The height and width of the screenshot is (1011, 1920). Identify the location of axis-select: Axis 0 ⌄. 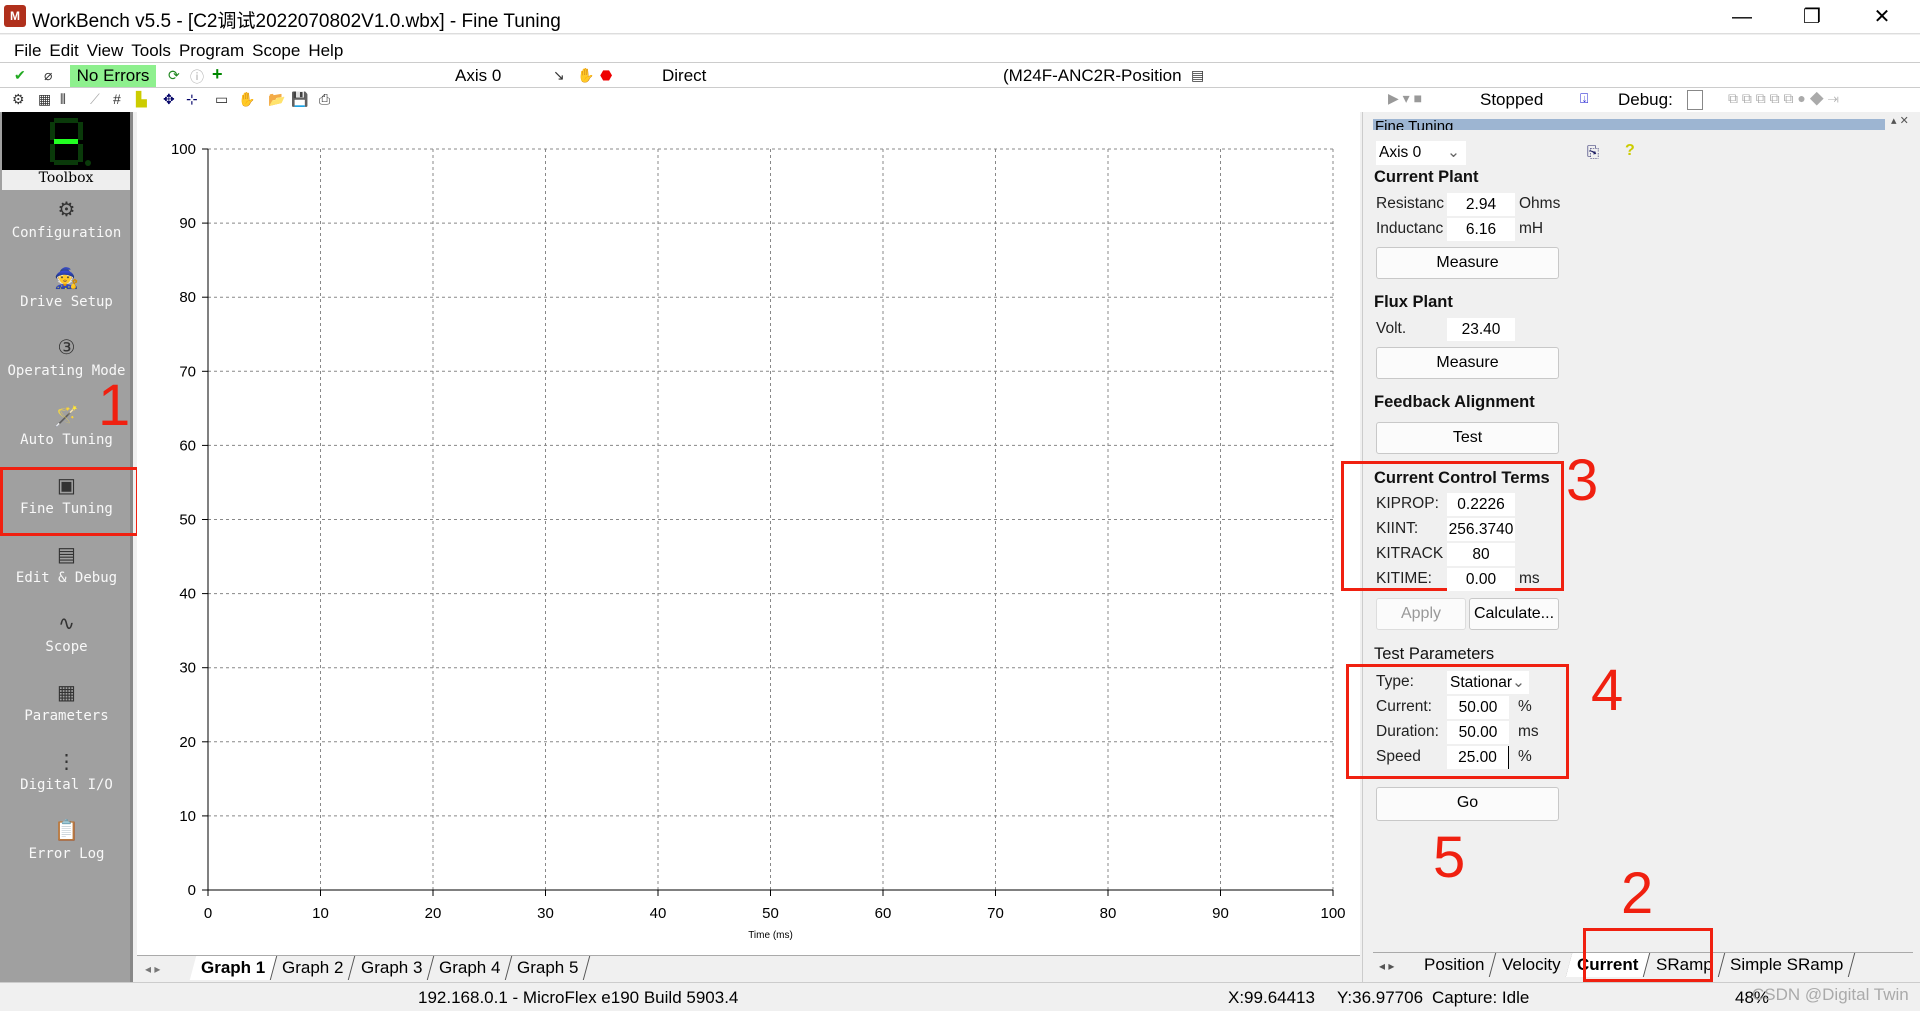
(1421, 153).